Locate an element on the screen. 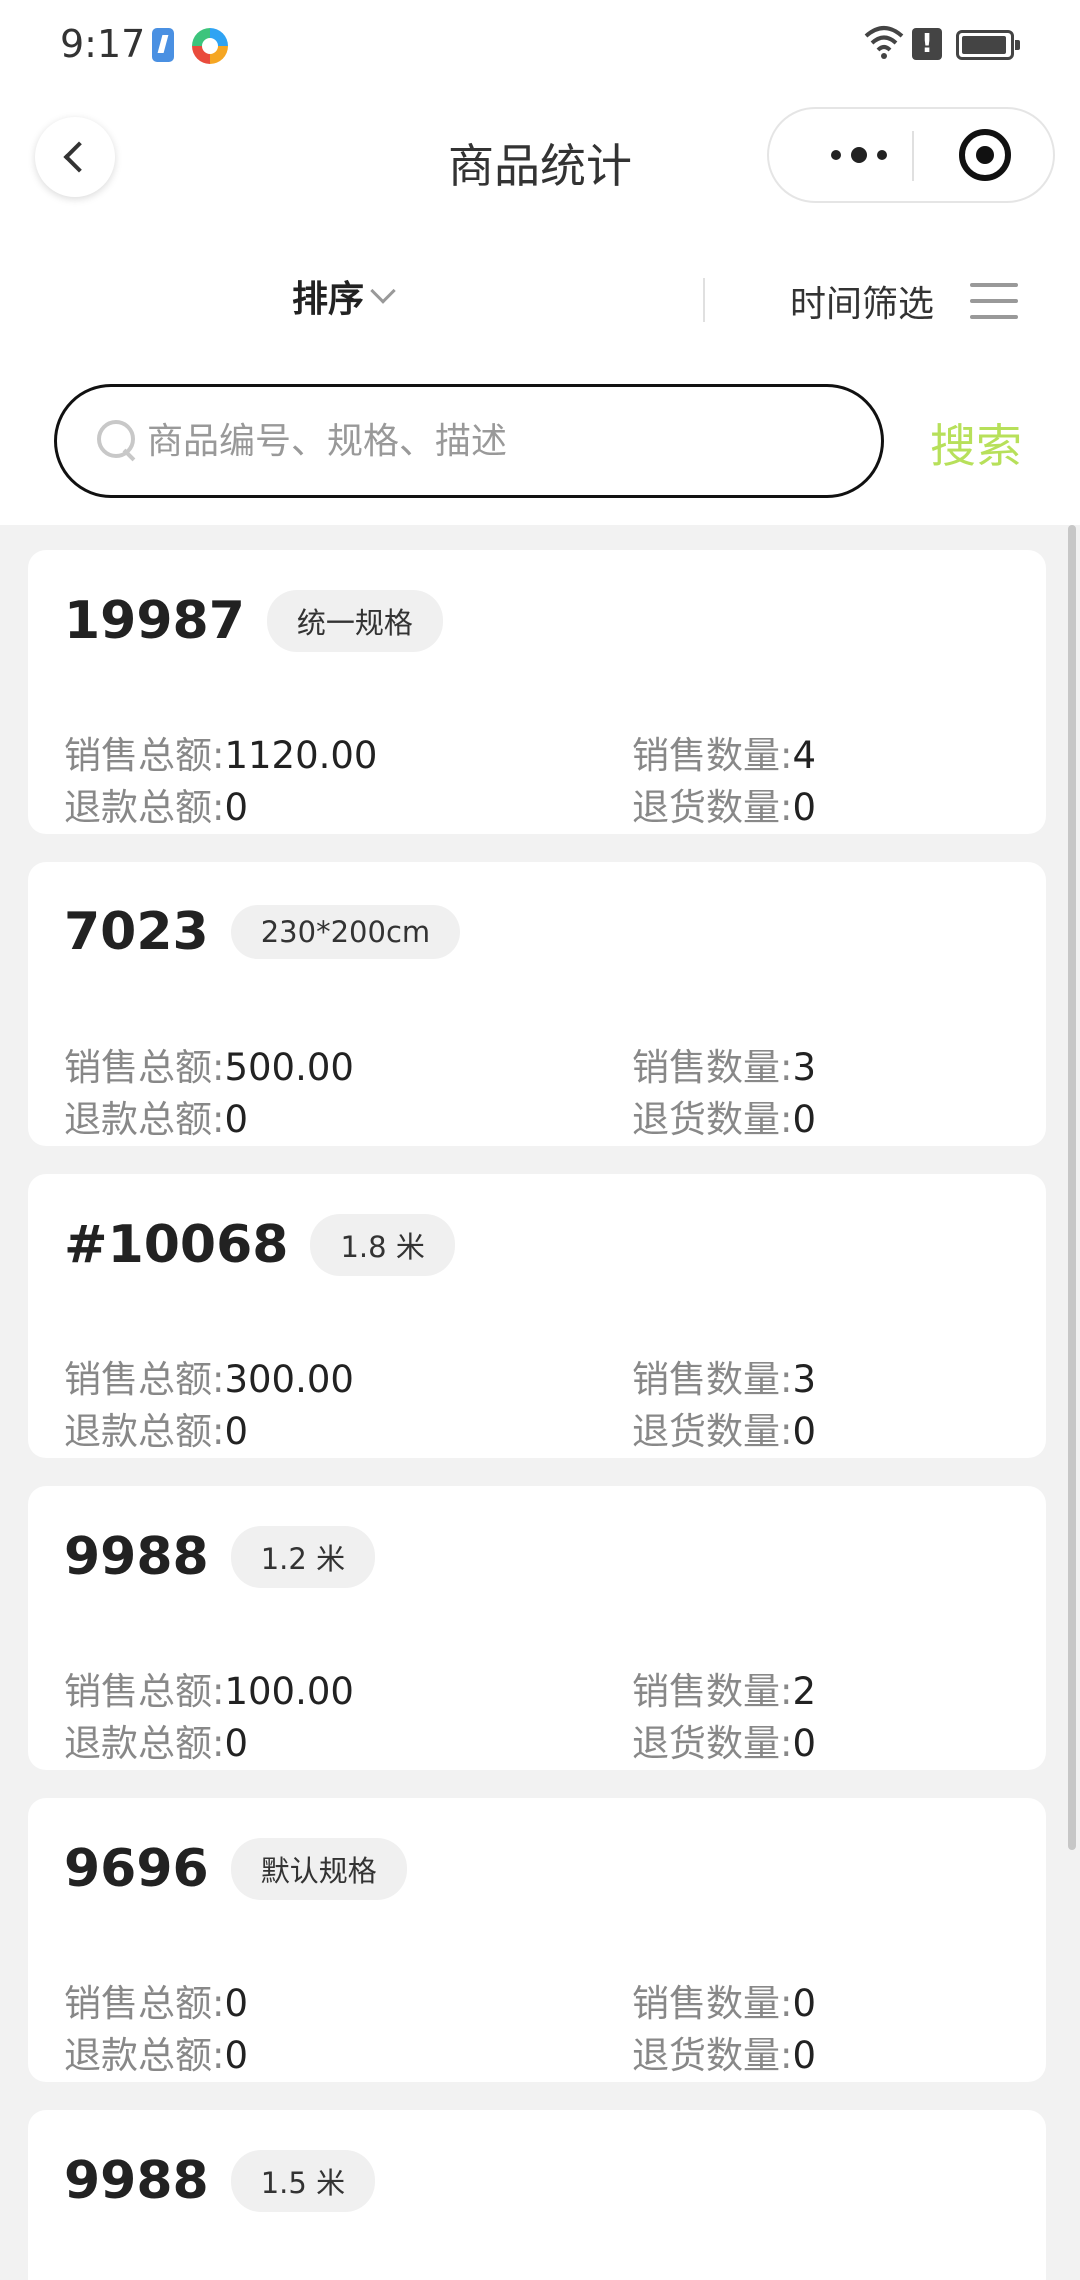 The width and height of the screenshot is (1080, 2280). sales-total-value: 300.00 is located at coordinates (289, 1379).